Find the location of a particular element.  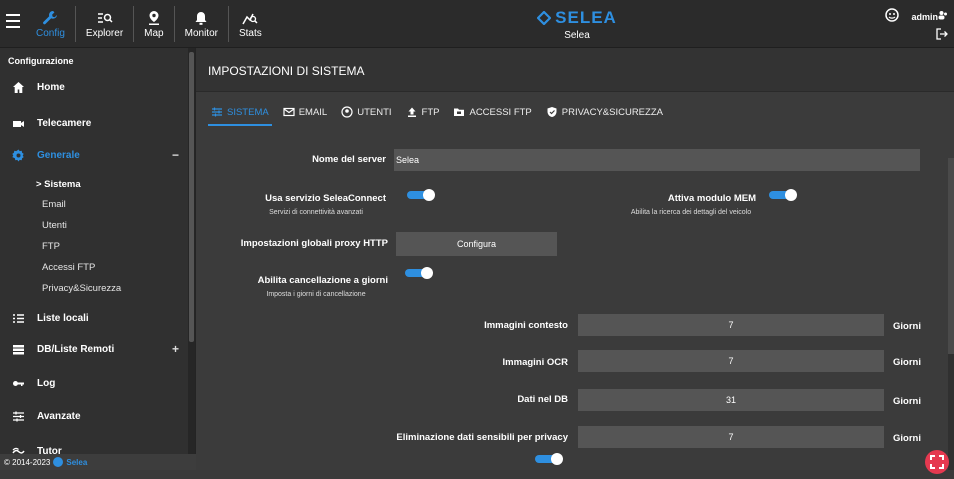

nav-stats-button: Stats is located at coordinates (249, 24).